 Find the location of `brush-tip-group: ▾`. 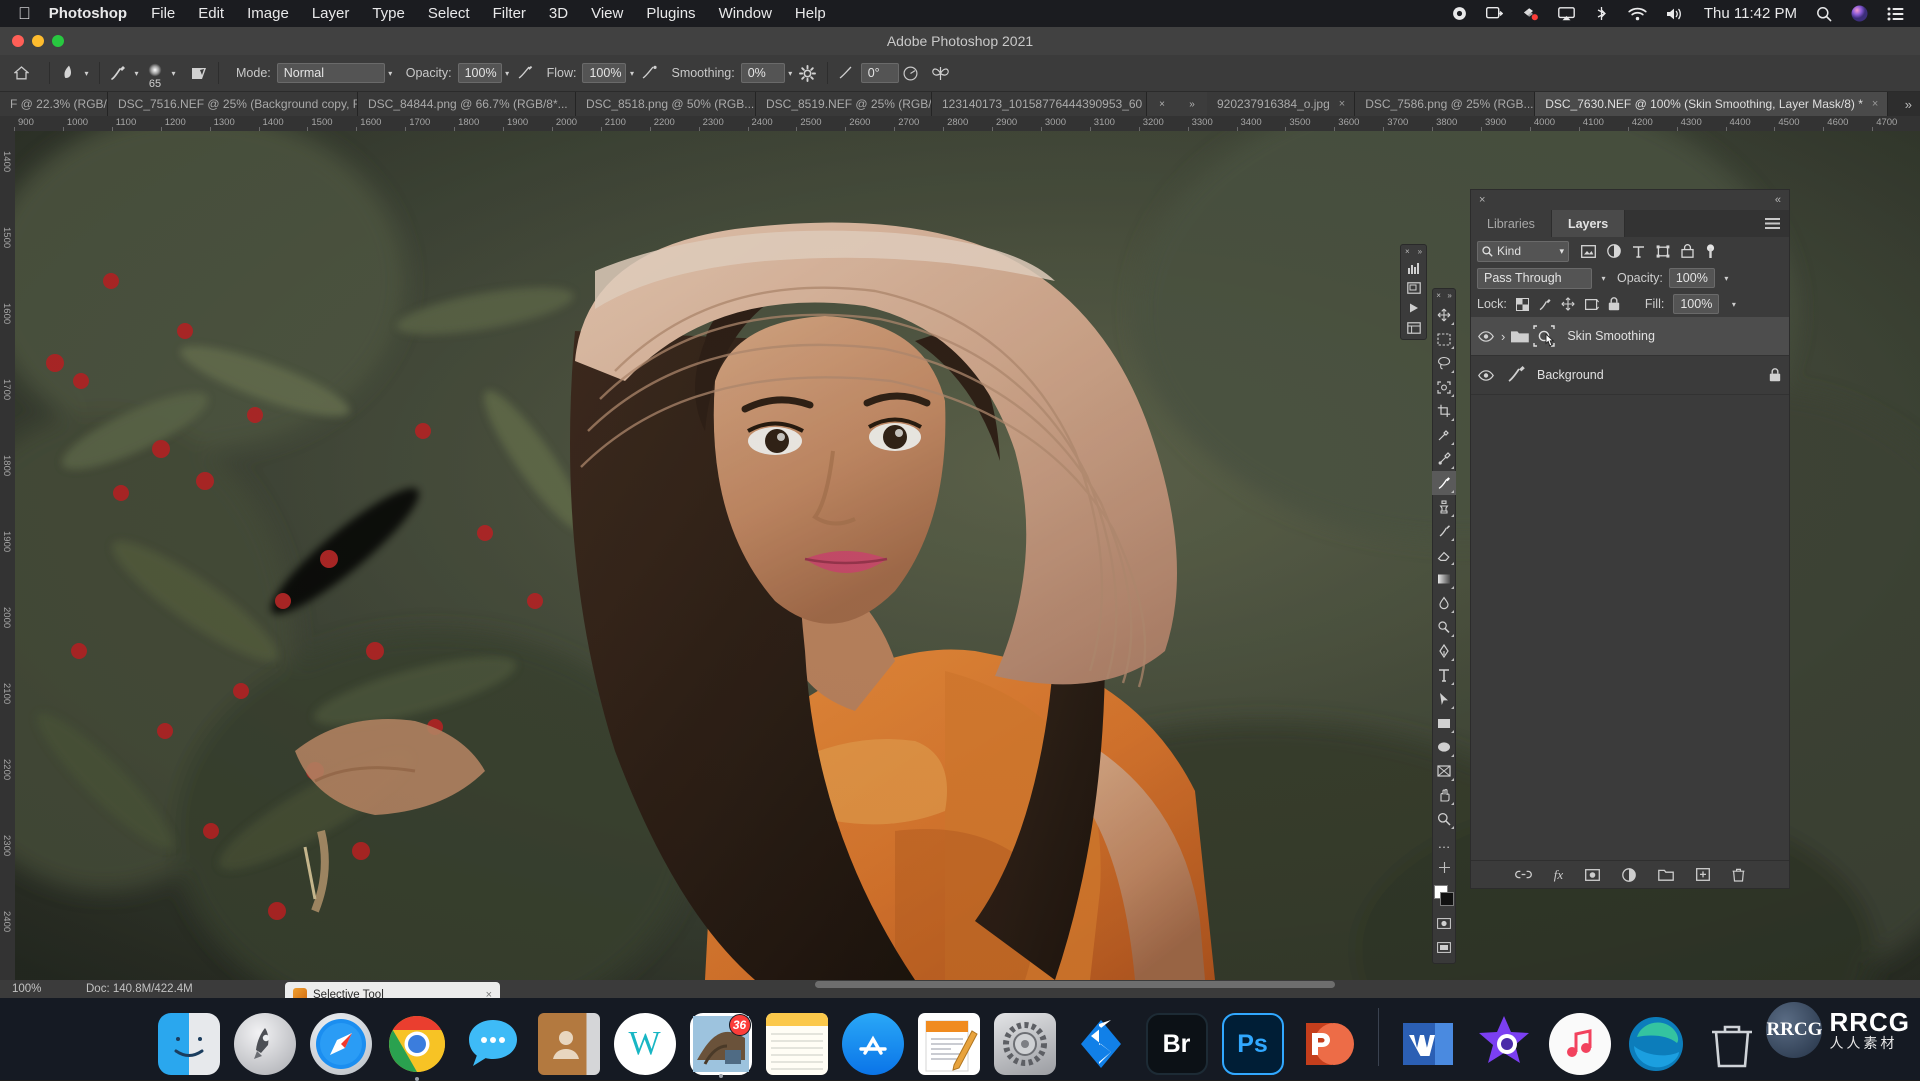

brush-tip-group: ▾ is located at coordinates (124, 73).